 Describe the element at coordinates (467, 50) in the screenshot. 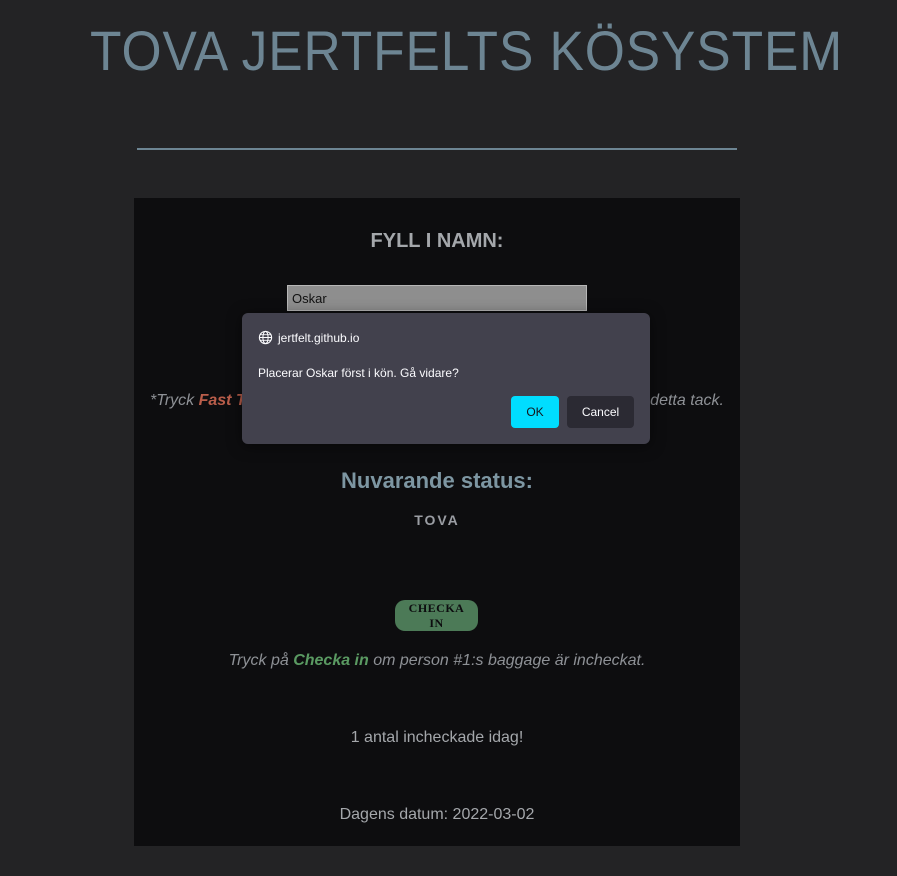

I see `page-title: TOVA JERTFELTS KÖSYSTEM` at that location.